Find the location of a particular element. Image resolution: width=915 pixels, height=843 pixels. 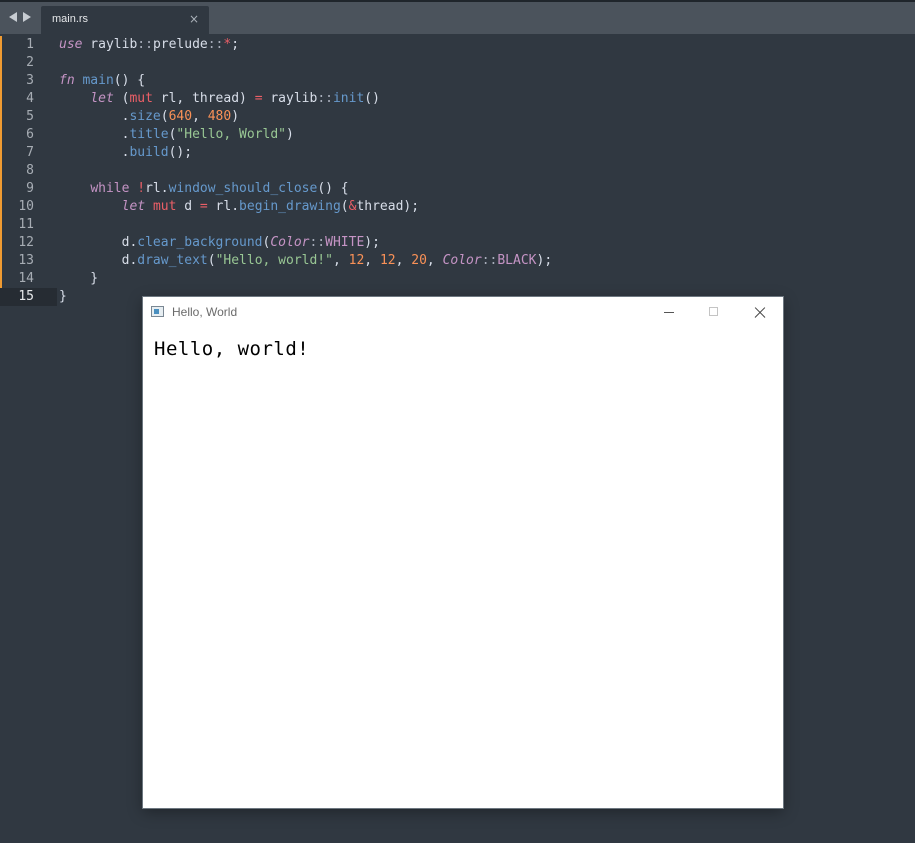

maximize-button is located at coordinates (714, 312).